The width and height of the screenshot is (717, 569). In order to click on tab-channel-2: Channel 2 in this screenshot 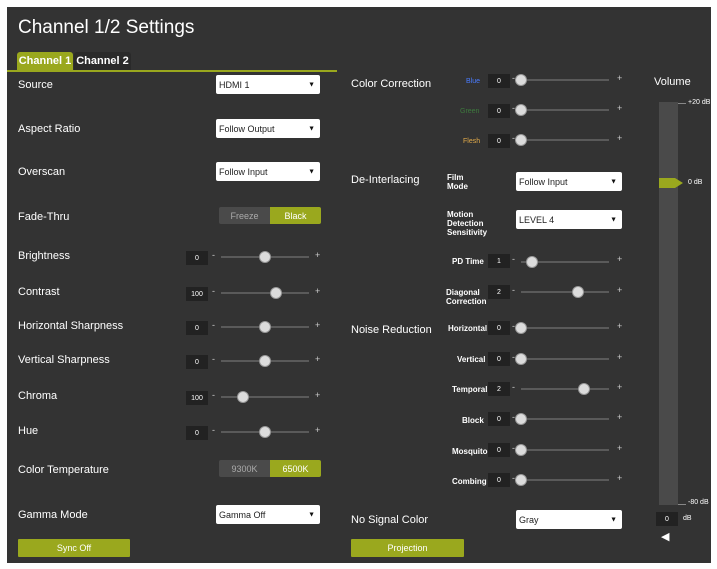, I will do `click(102, 61)`.